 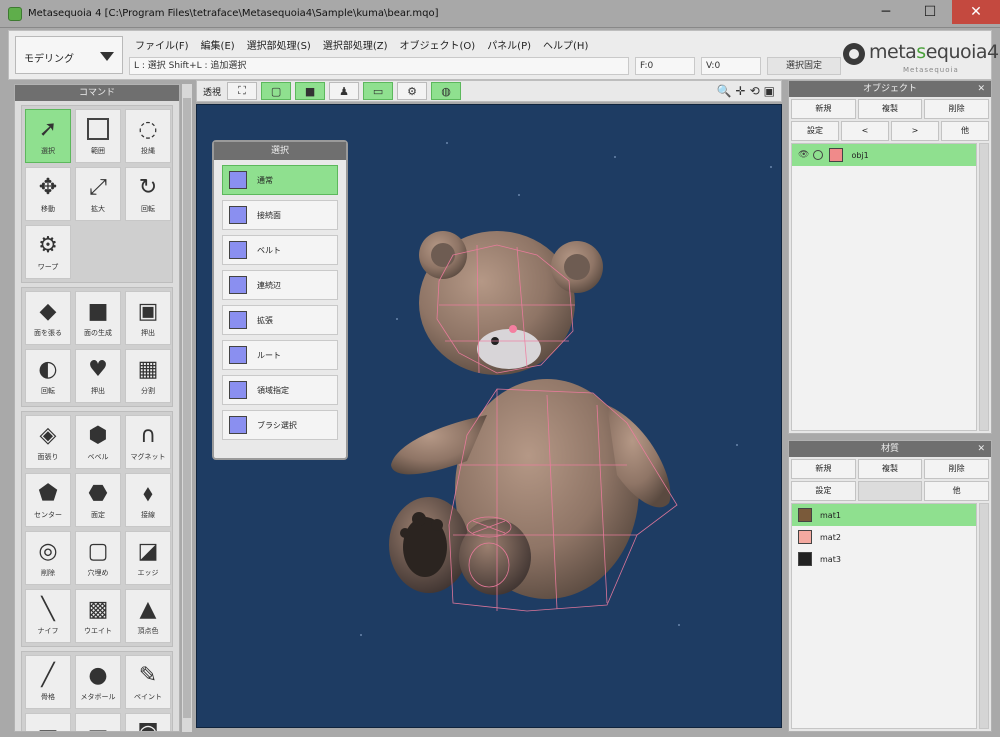 I want to click on tool-divide: ▦ 分割, so click(x=148, y=376).